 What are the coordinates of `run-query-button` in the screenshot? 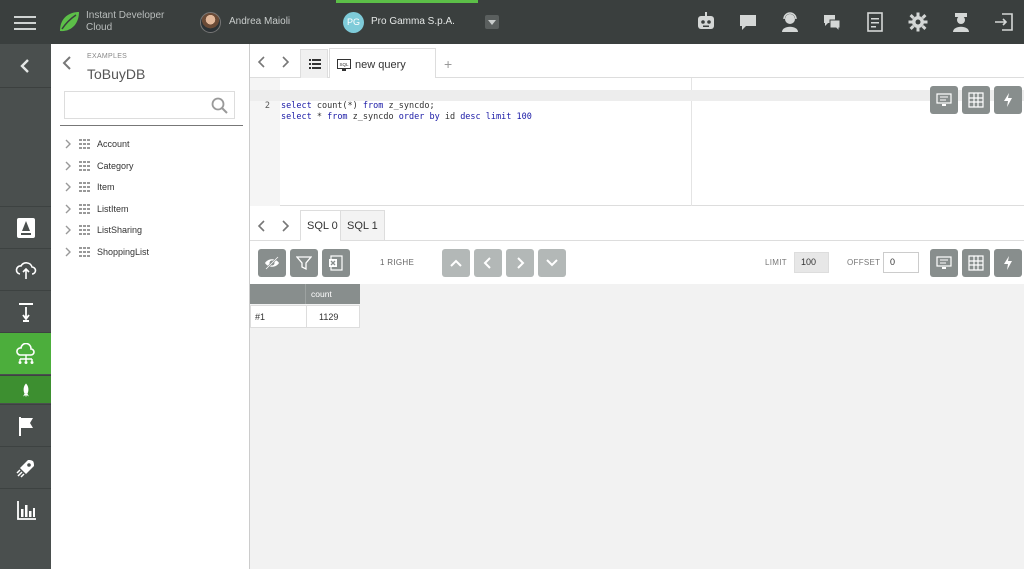 It's located at (944, 100).